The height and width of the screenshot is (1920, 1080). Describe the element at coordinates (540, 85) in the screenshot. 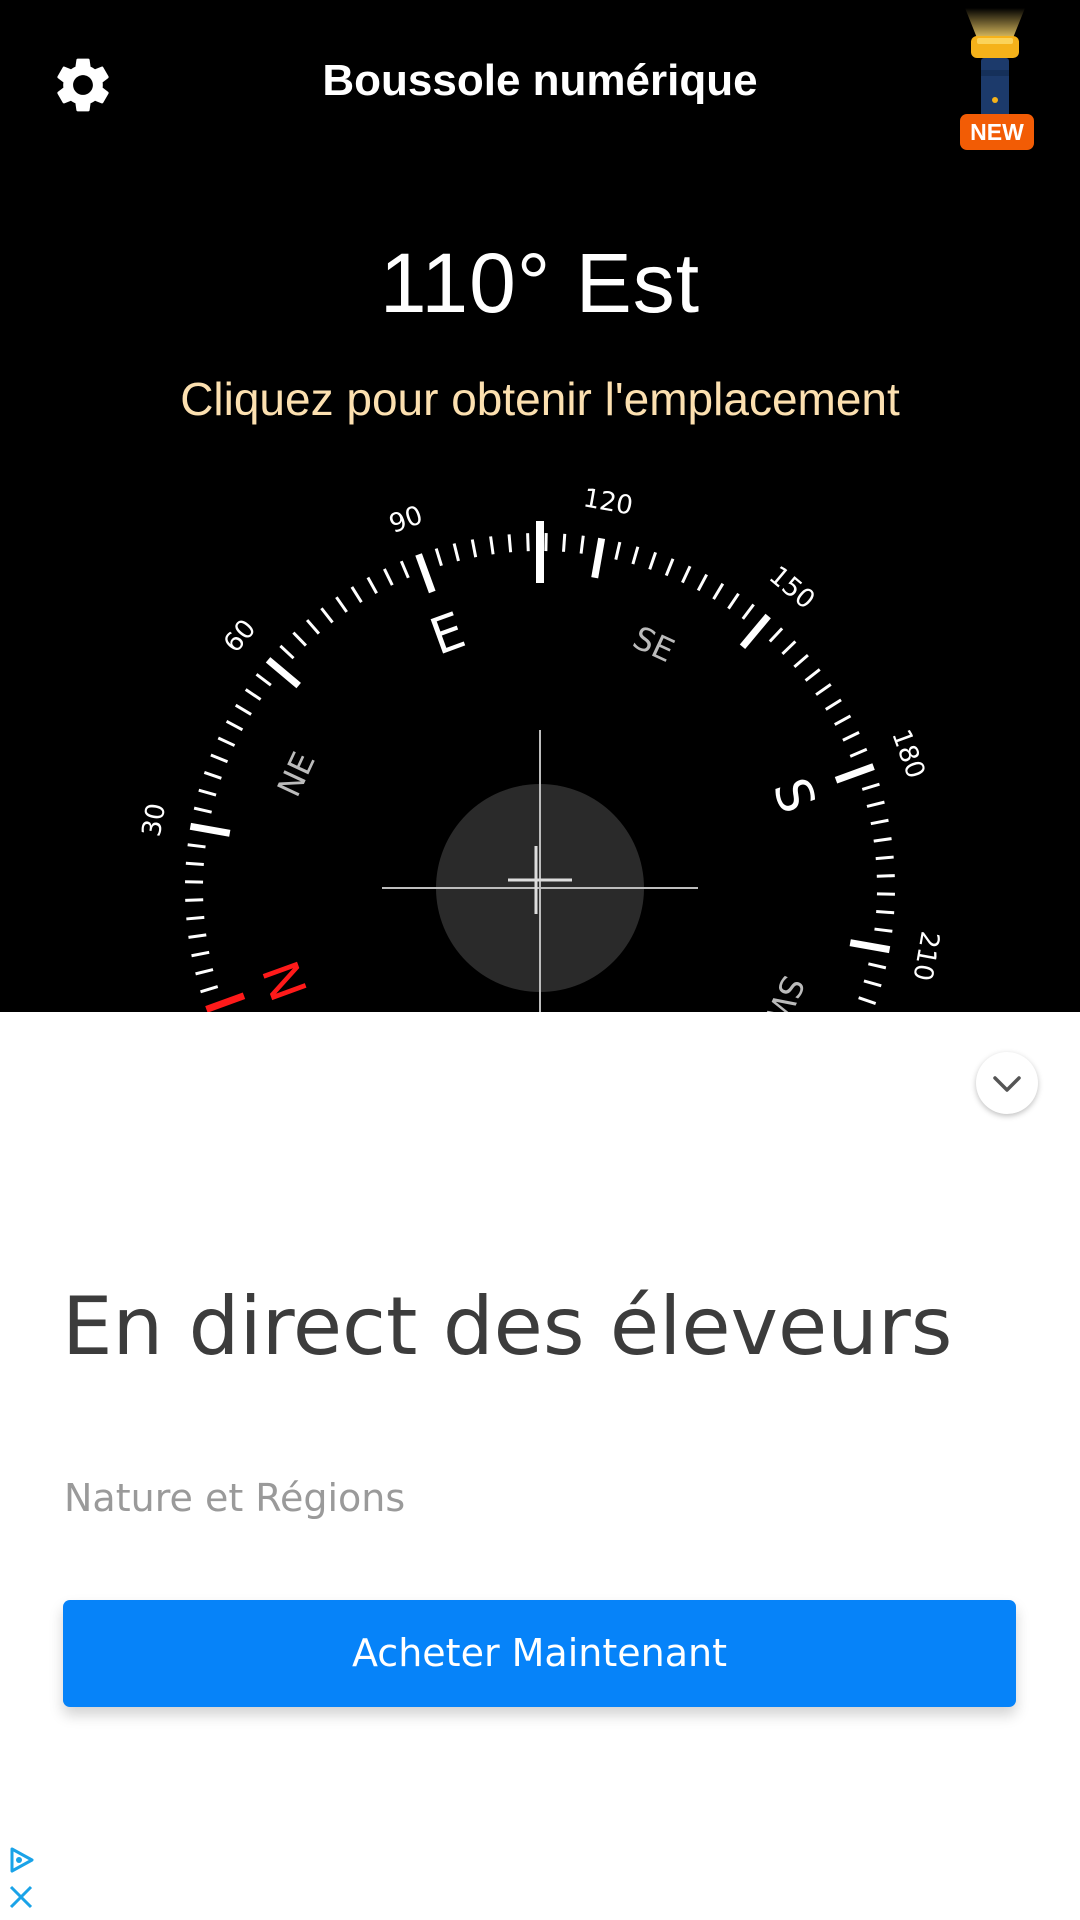

I see `top-bar: Boussole numérique NEW` at that location.